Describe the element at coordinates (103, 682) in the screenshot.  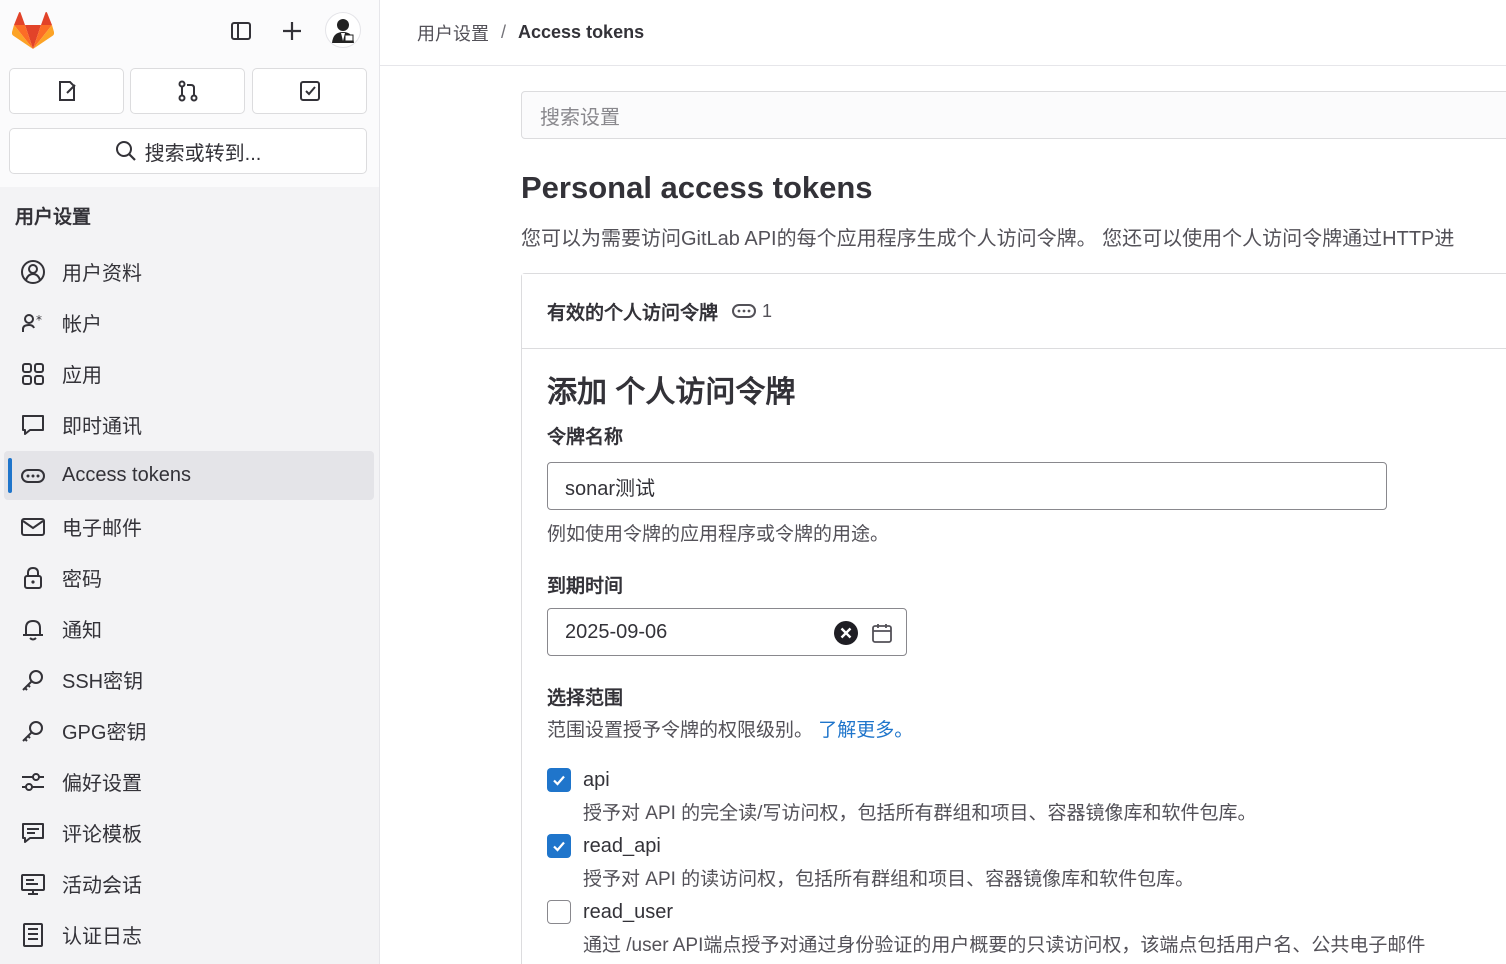
I see `sidebar-item-label: SSH密钥` at that location.